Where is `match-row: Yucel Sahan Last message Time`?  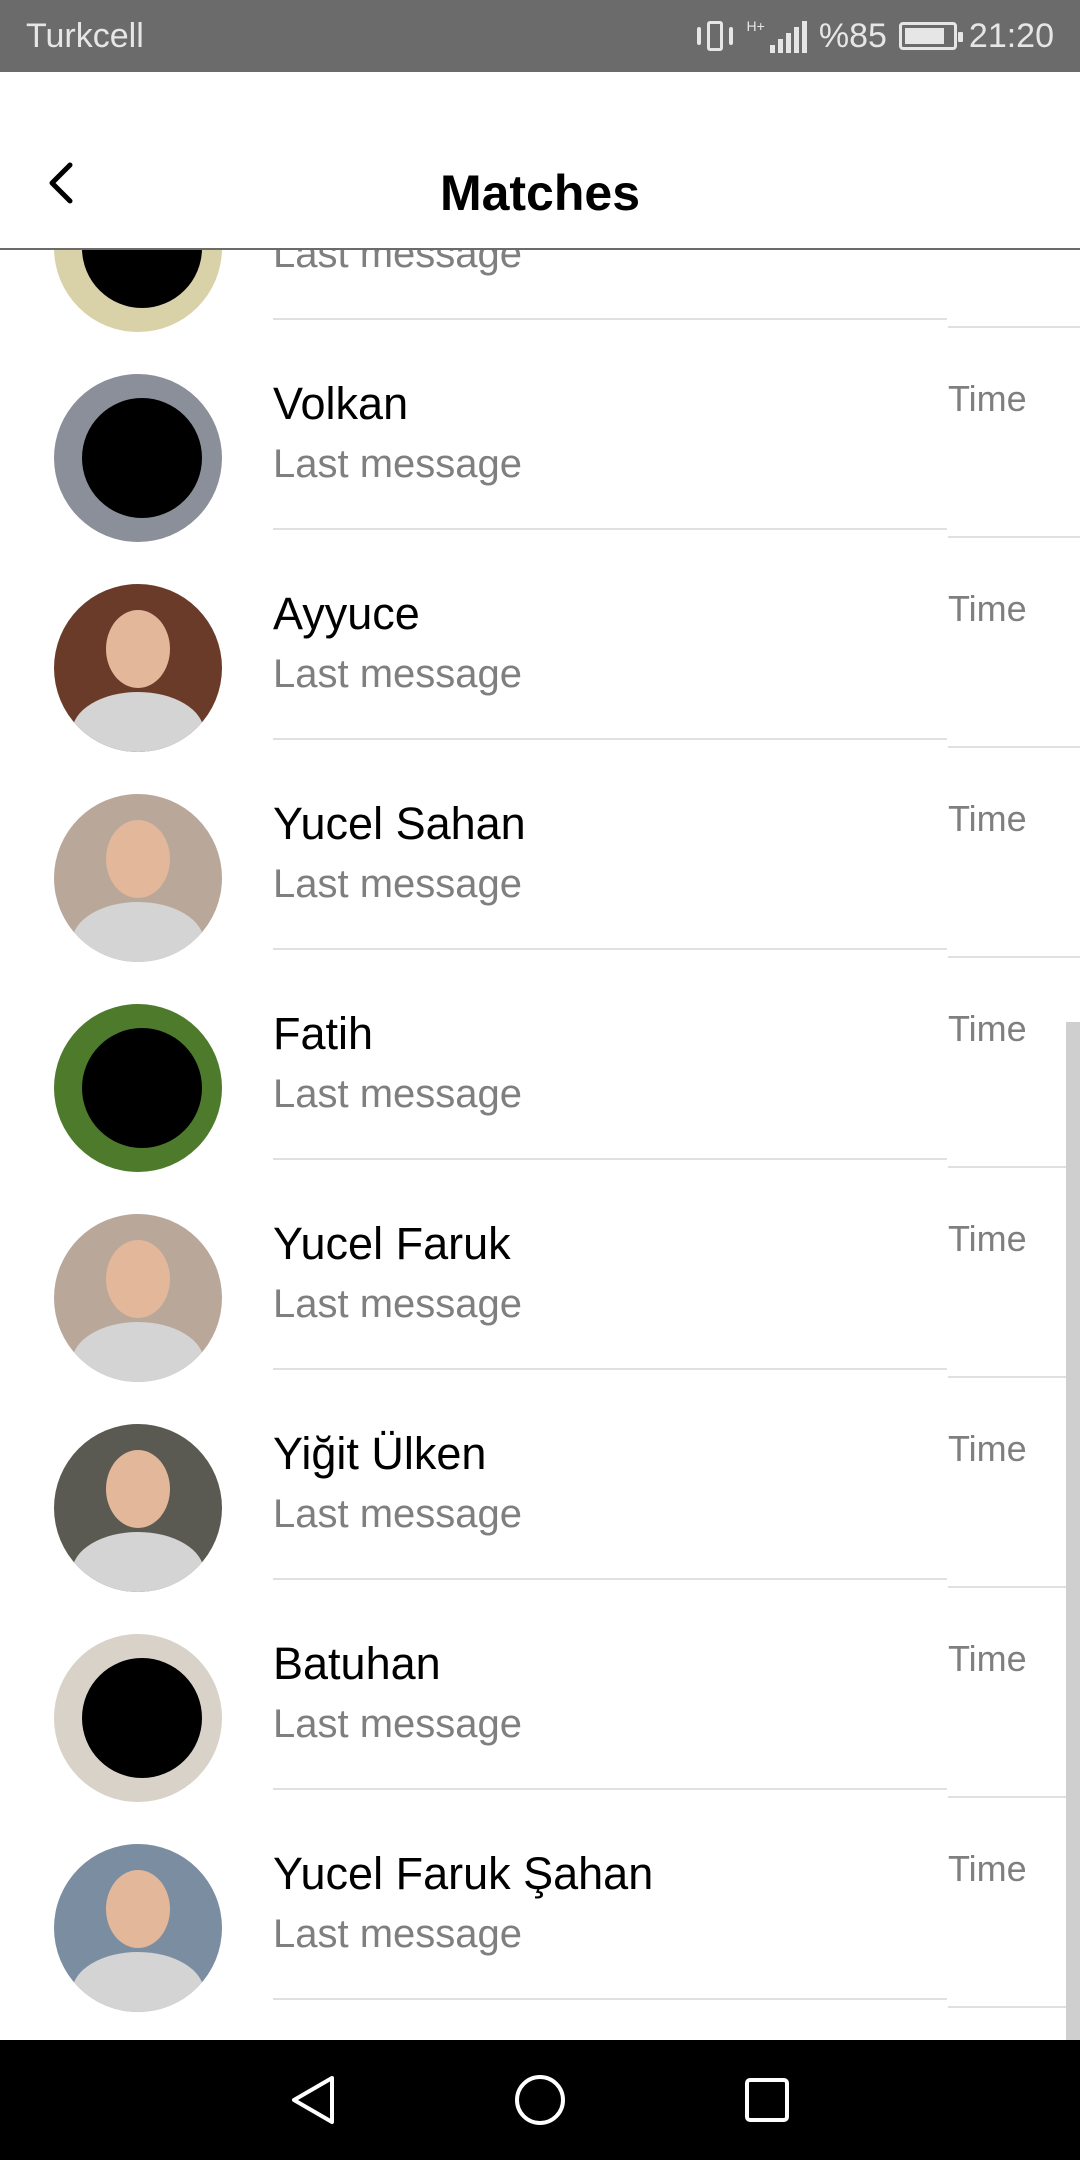 match-row: Yucel Sahan Last message Time is located at coordinates (540, 851).